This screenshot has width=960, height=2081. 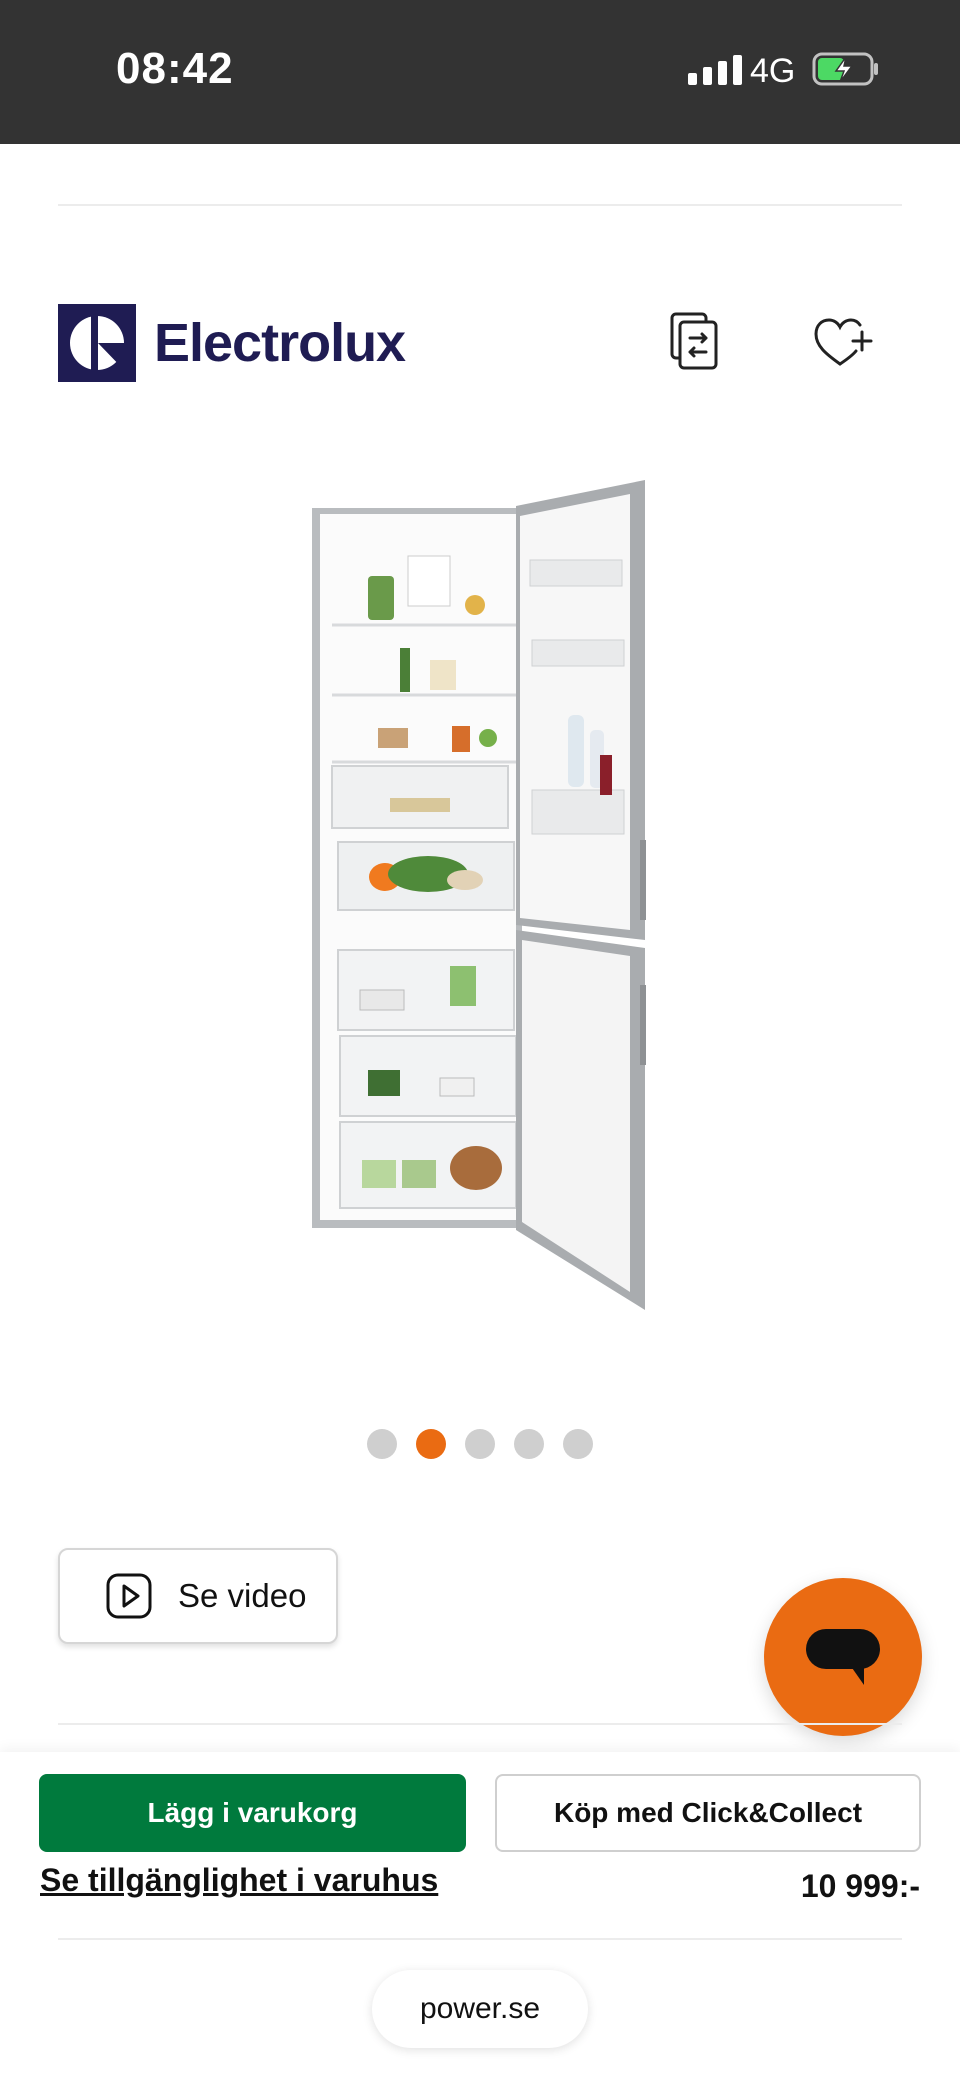 I want to click on store-availability-link: Se tillgänglighet i varuhus, so click(x=239, y=1880).